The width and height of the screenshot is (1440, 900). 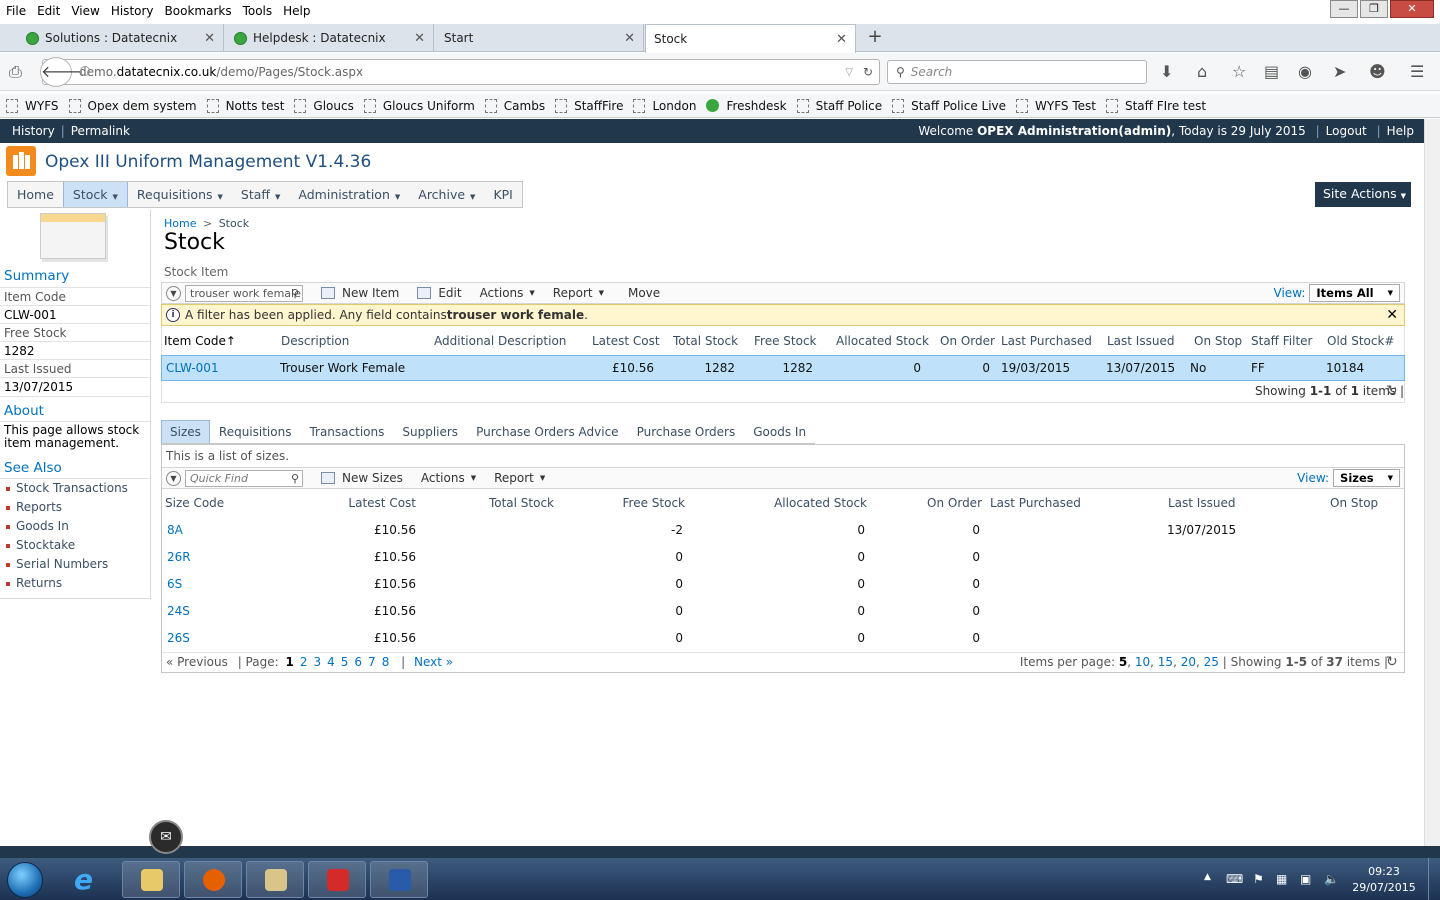 What do you see at coordinates (67, 488) in the screenshot?
I see `link-stock-transactions: Stock Transactions` at bounding box center [67, 488].